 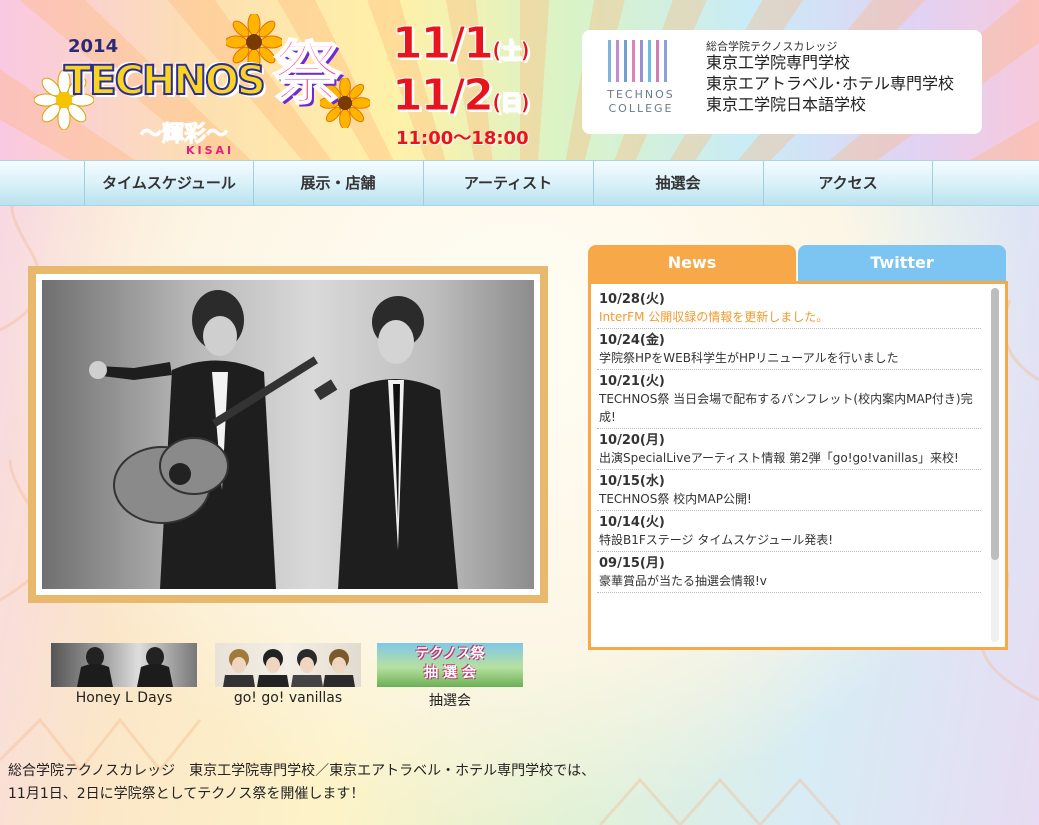 What do you see at coordinates (210, 150) in the screenshot?
I see `festival-subtitle-roman: KISAI` at bounding box center [210, 150].